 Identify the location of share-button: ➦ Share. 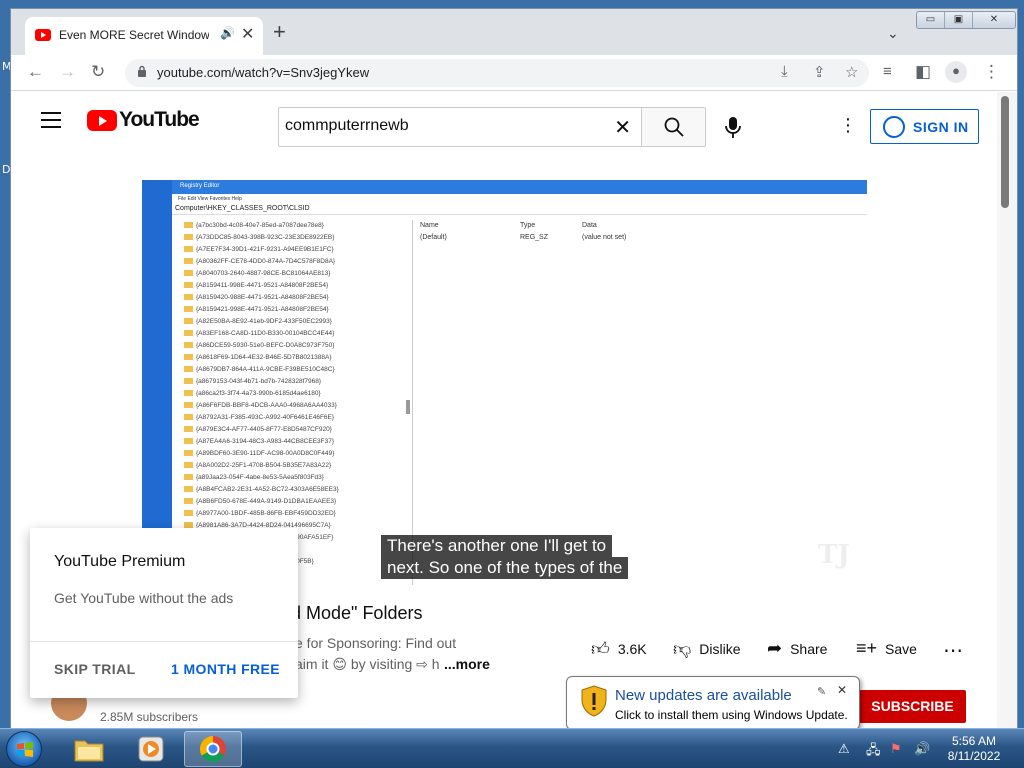
(797, 648).